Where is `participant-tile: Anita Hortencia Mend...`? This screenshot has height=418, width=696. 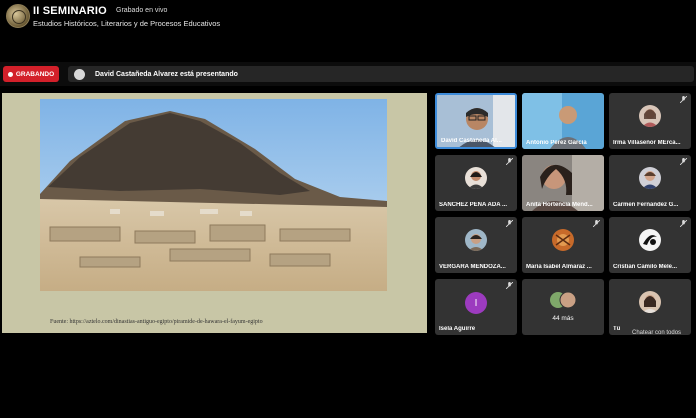 participant-tile: Anita Hortencia Mend... is located at coordinates (563, 183).